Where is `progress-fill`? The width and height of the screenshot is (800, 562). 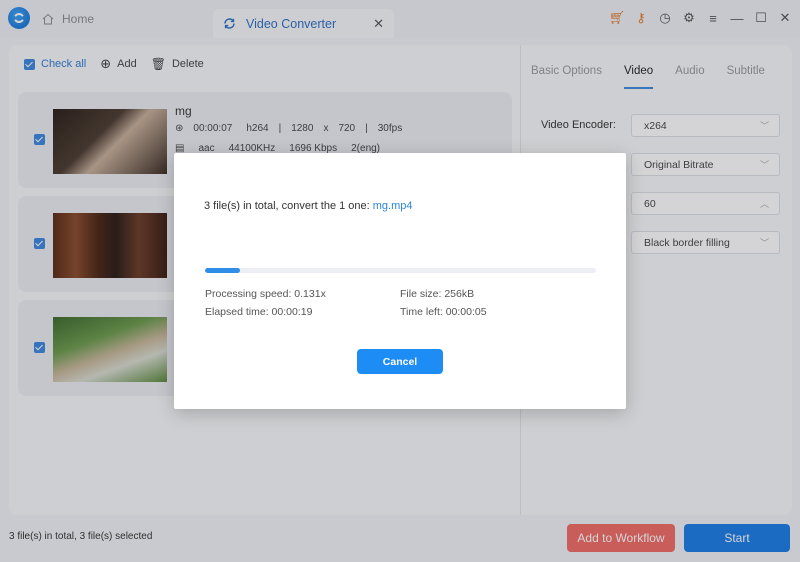 progress-fill is located at coordinates (223, 270).